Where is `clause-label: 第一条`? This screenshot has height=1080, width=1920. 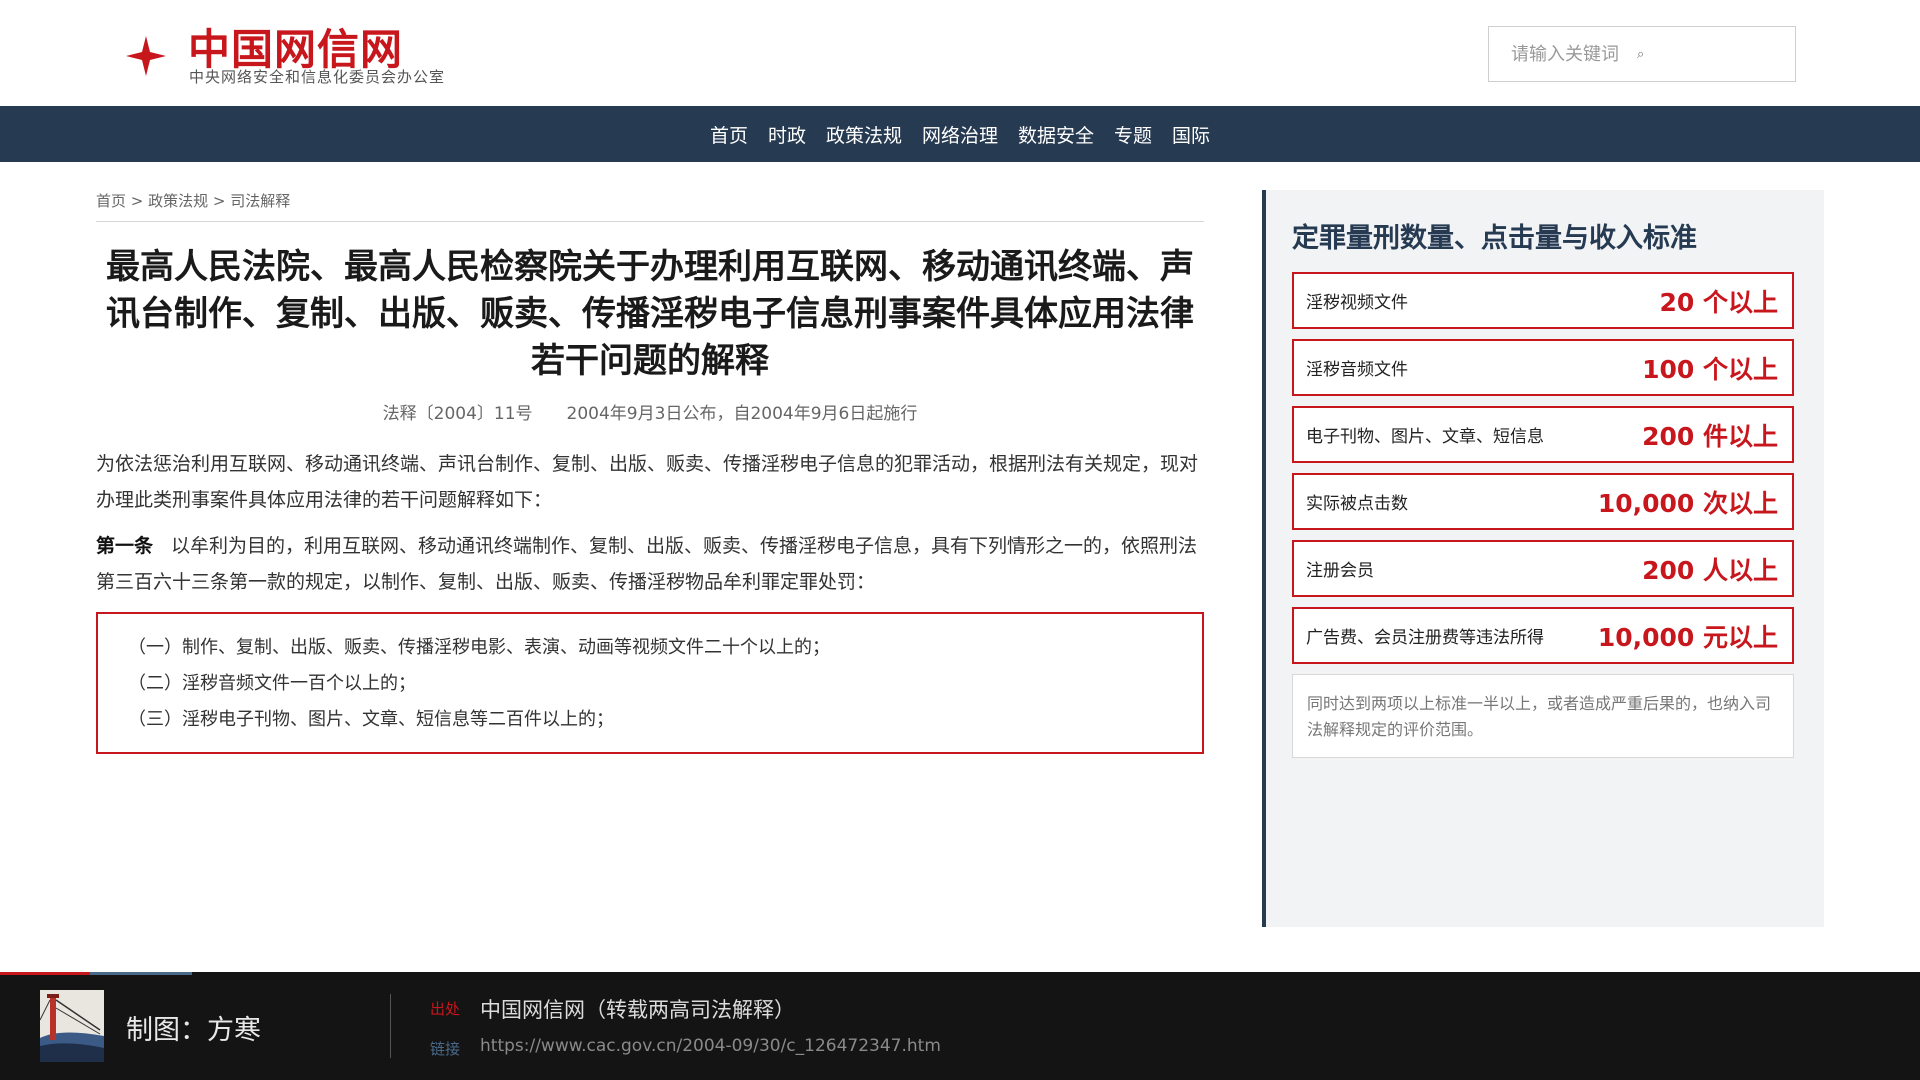 clause-label: 第一条 is located at coordinates (125, 546).